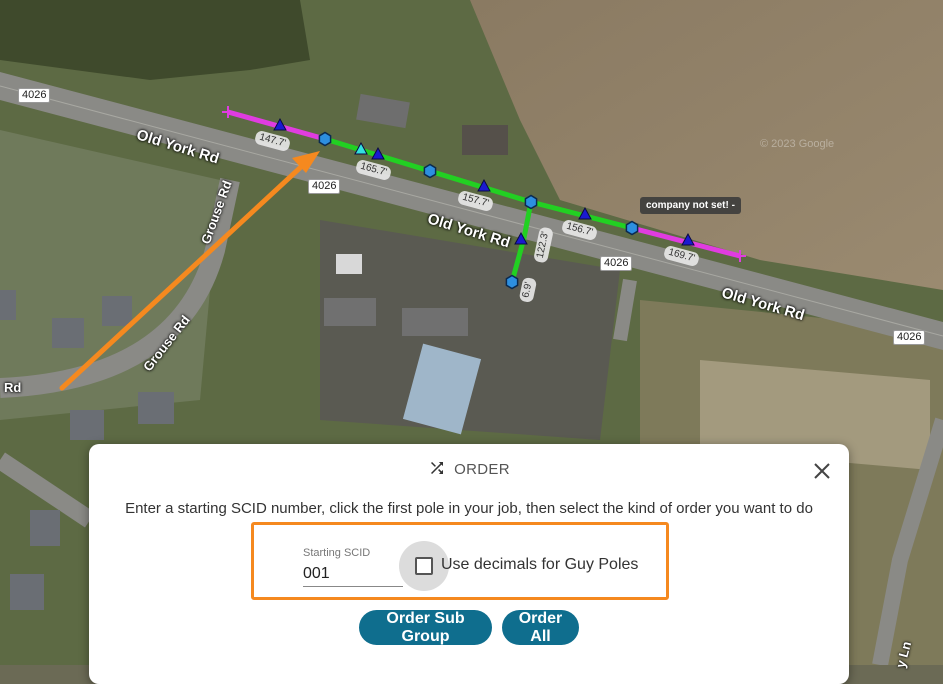 The height and width of the screenshot is (684, 943). I want to click on dialog-header: ORDER, so click(469, 468).